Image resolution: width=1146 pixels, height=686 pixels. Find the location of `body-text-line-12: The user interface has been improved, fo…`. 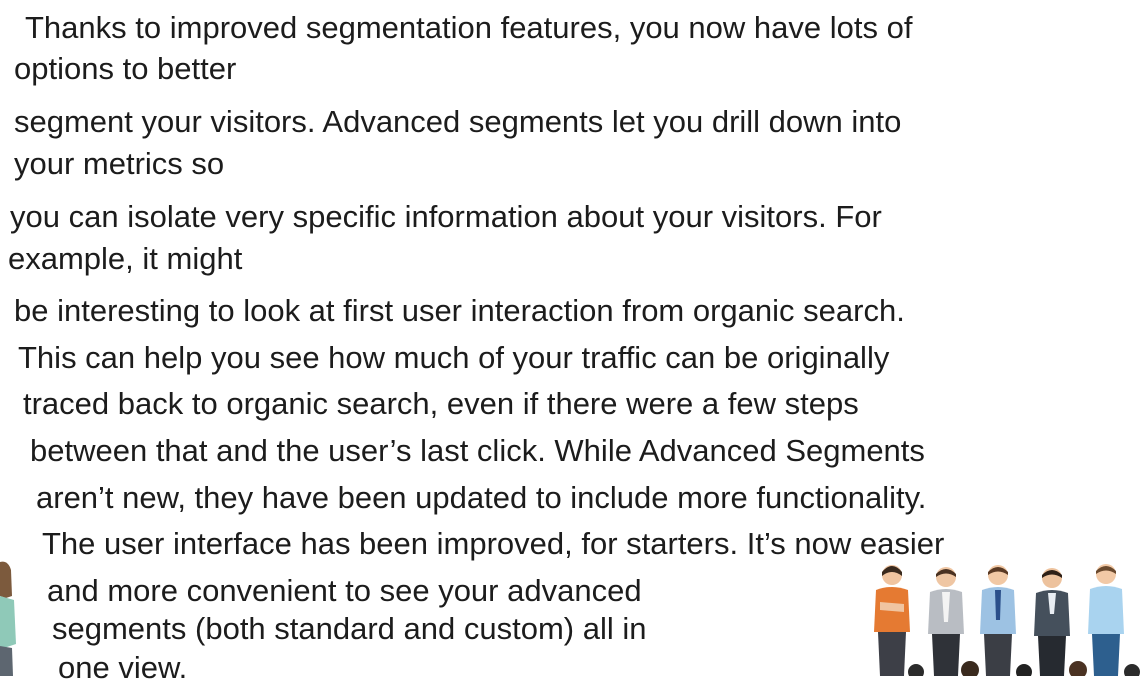

body-text-line-12: The user interface has been improved, fo… is located at coordinates (493, 543).